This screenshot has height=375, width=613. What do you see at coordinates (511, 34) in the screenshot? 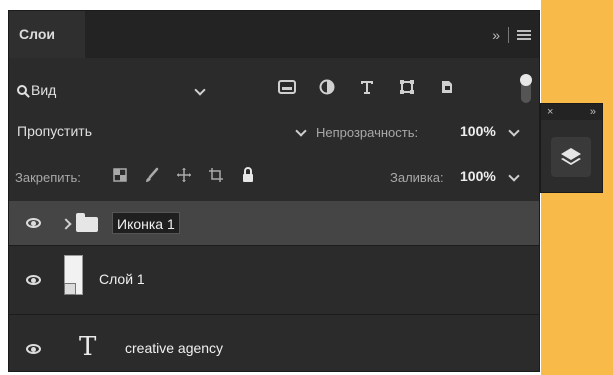
I see `panel-header-controls: »` at bounding box center [511, 34].